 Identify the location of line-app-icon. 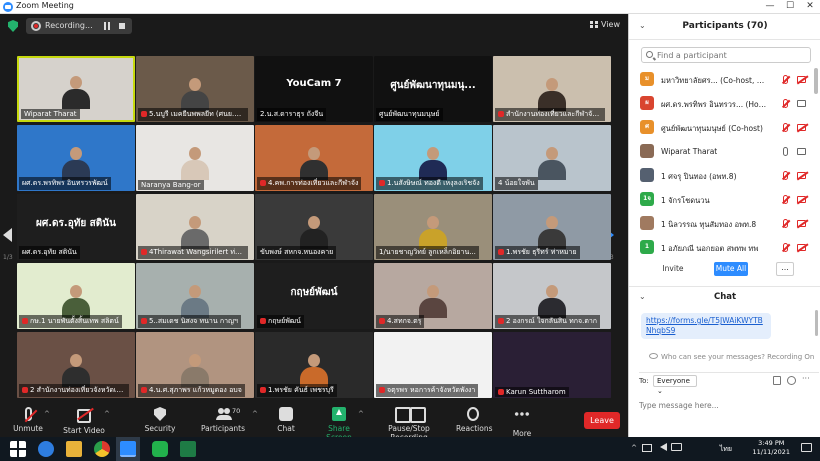
(160, 449).